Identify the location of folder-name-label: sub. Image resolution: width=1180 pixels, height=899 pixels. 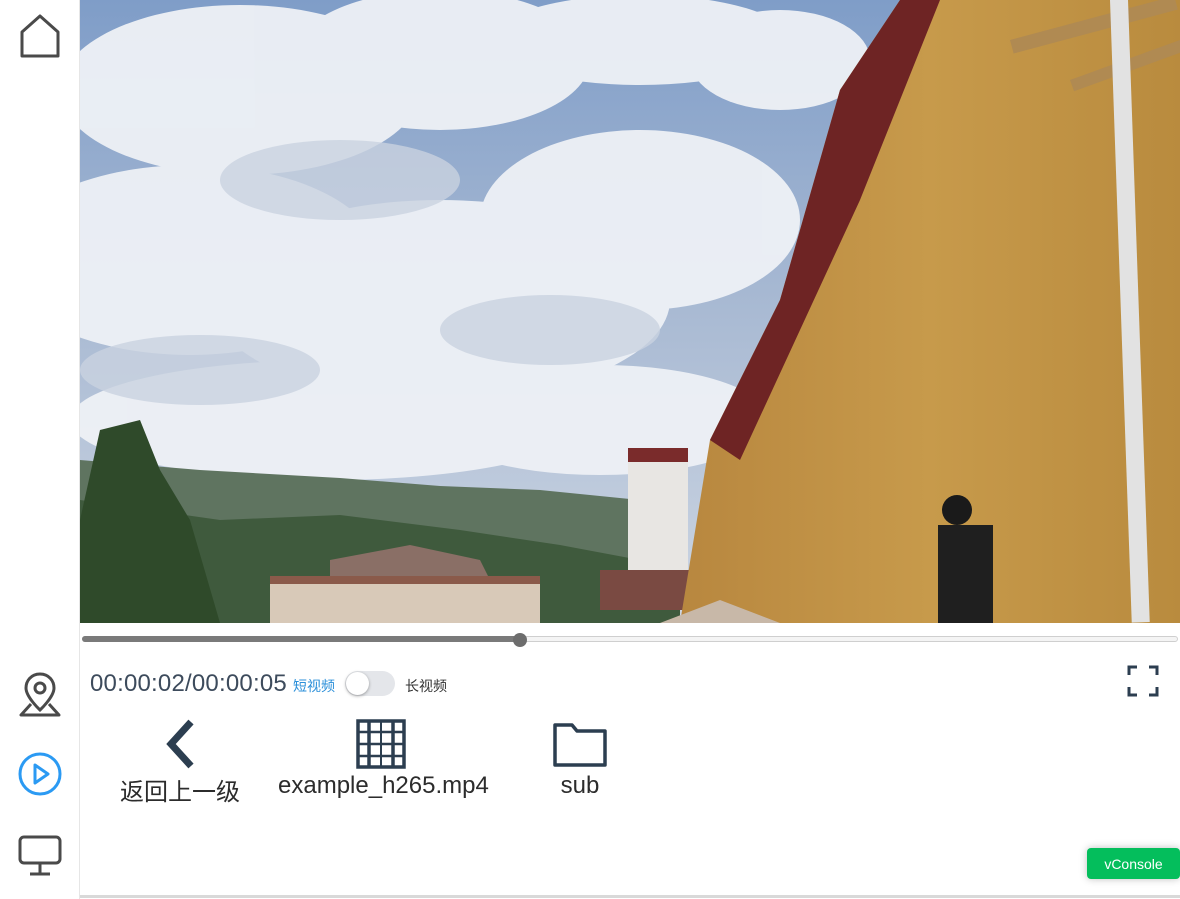
(580, 785).